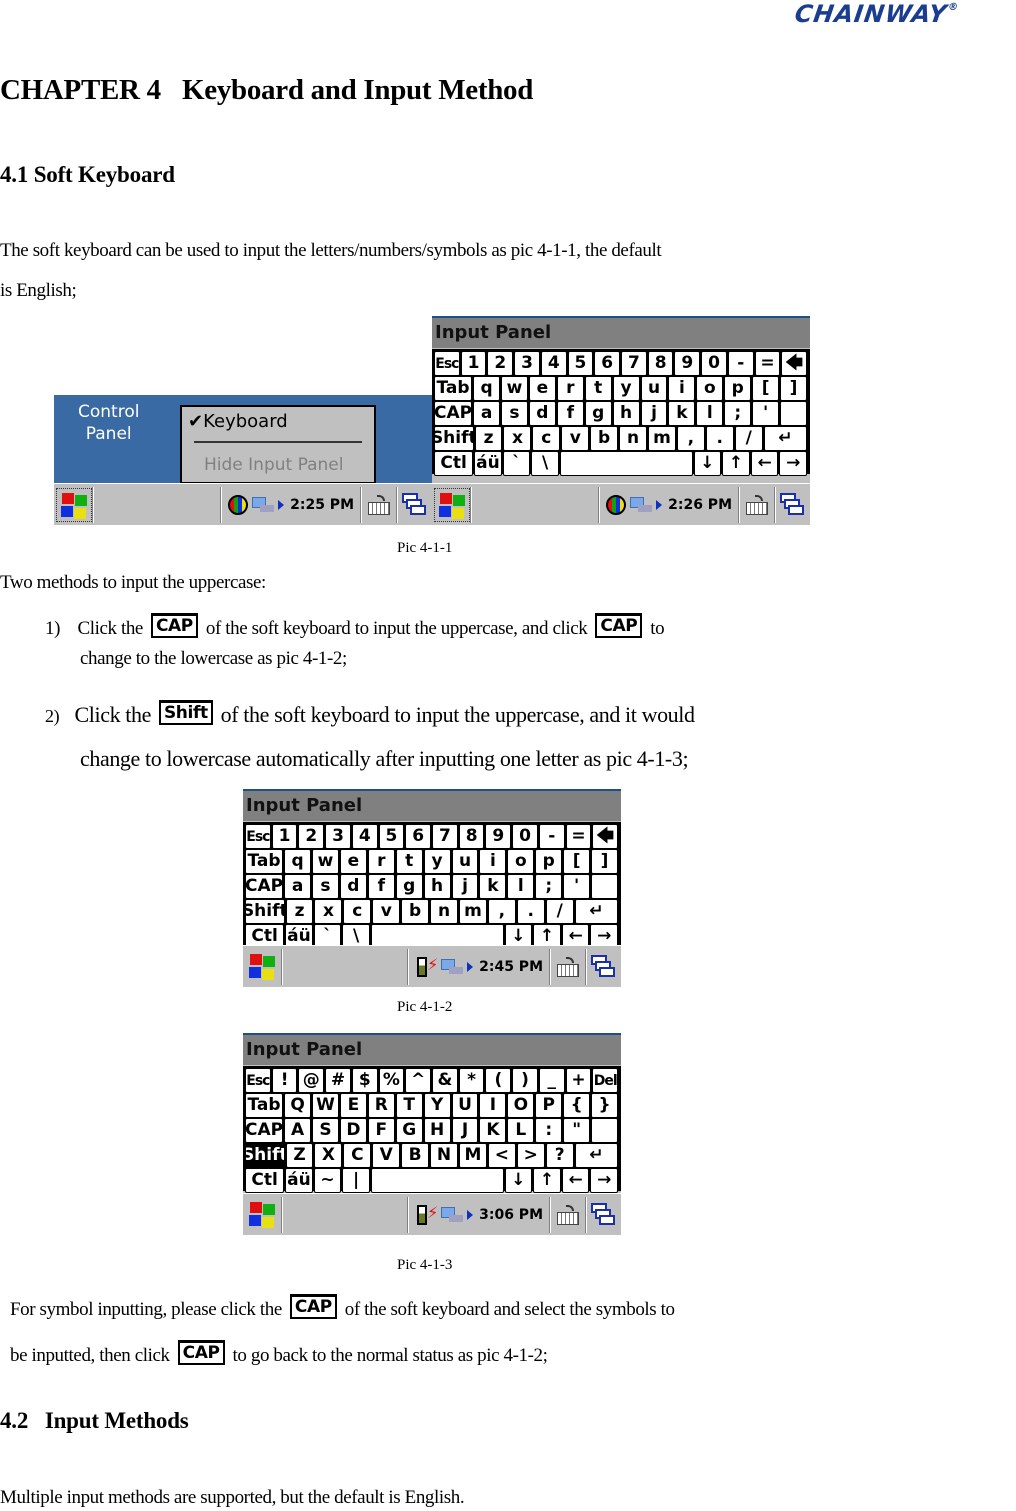 The width and height of the screenshot is (1016, 1511). Describe the element at coordinates (493, 1105) in the screenshot. I see `key-i: I` at that location.